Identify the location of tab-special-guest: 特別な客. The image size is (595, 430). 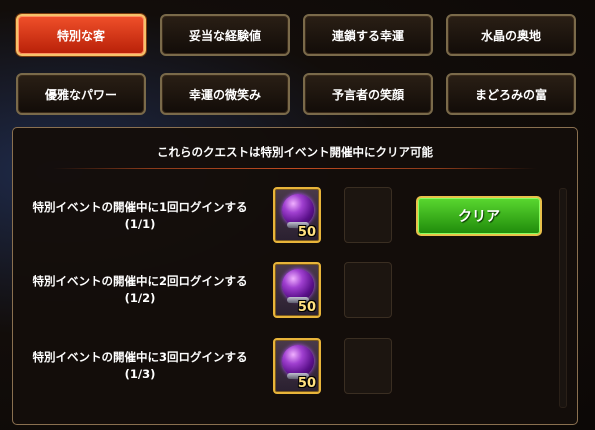
(81, 35).